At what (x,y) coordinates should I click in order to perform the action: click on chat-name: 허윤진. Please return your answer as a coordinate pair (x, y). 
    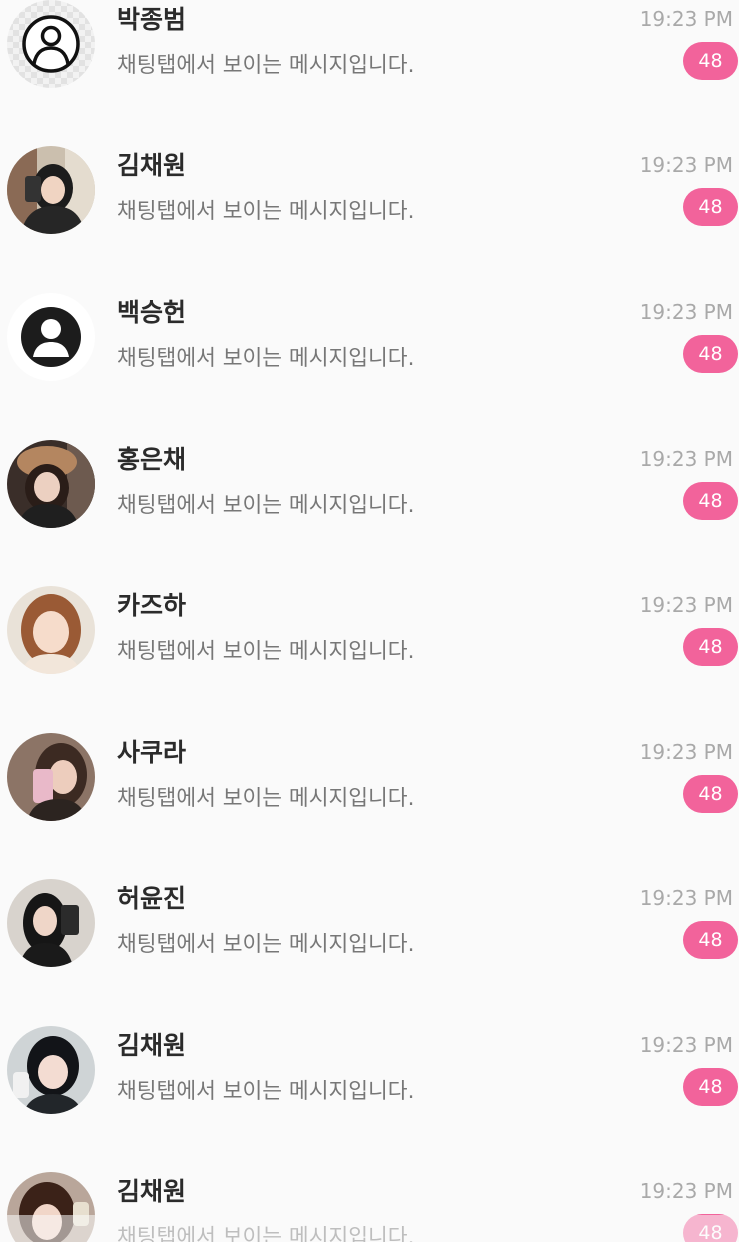
    Looking at the image, I should click on (152, 898).